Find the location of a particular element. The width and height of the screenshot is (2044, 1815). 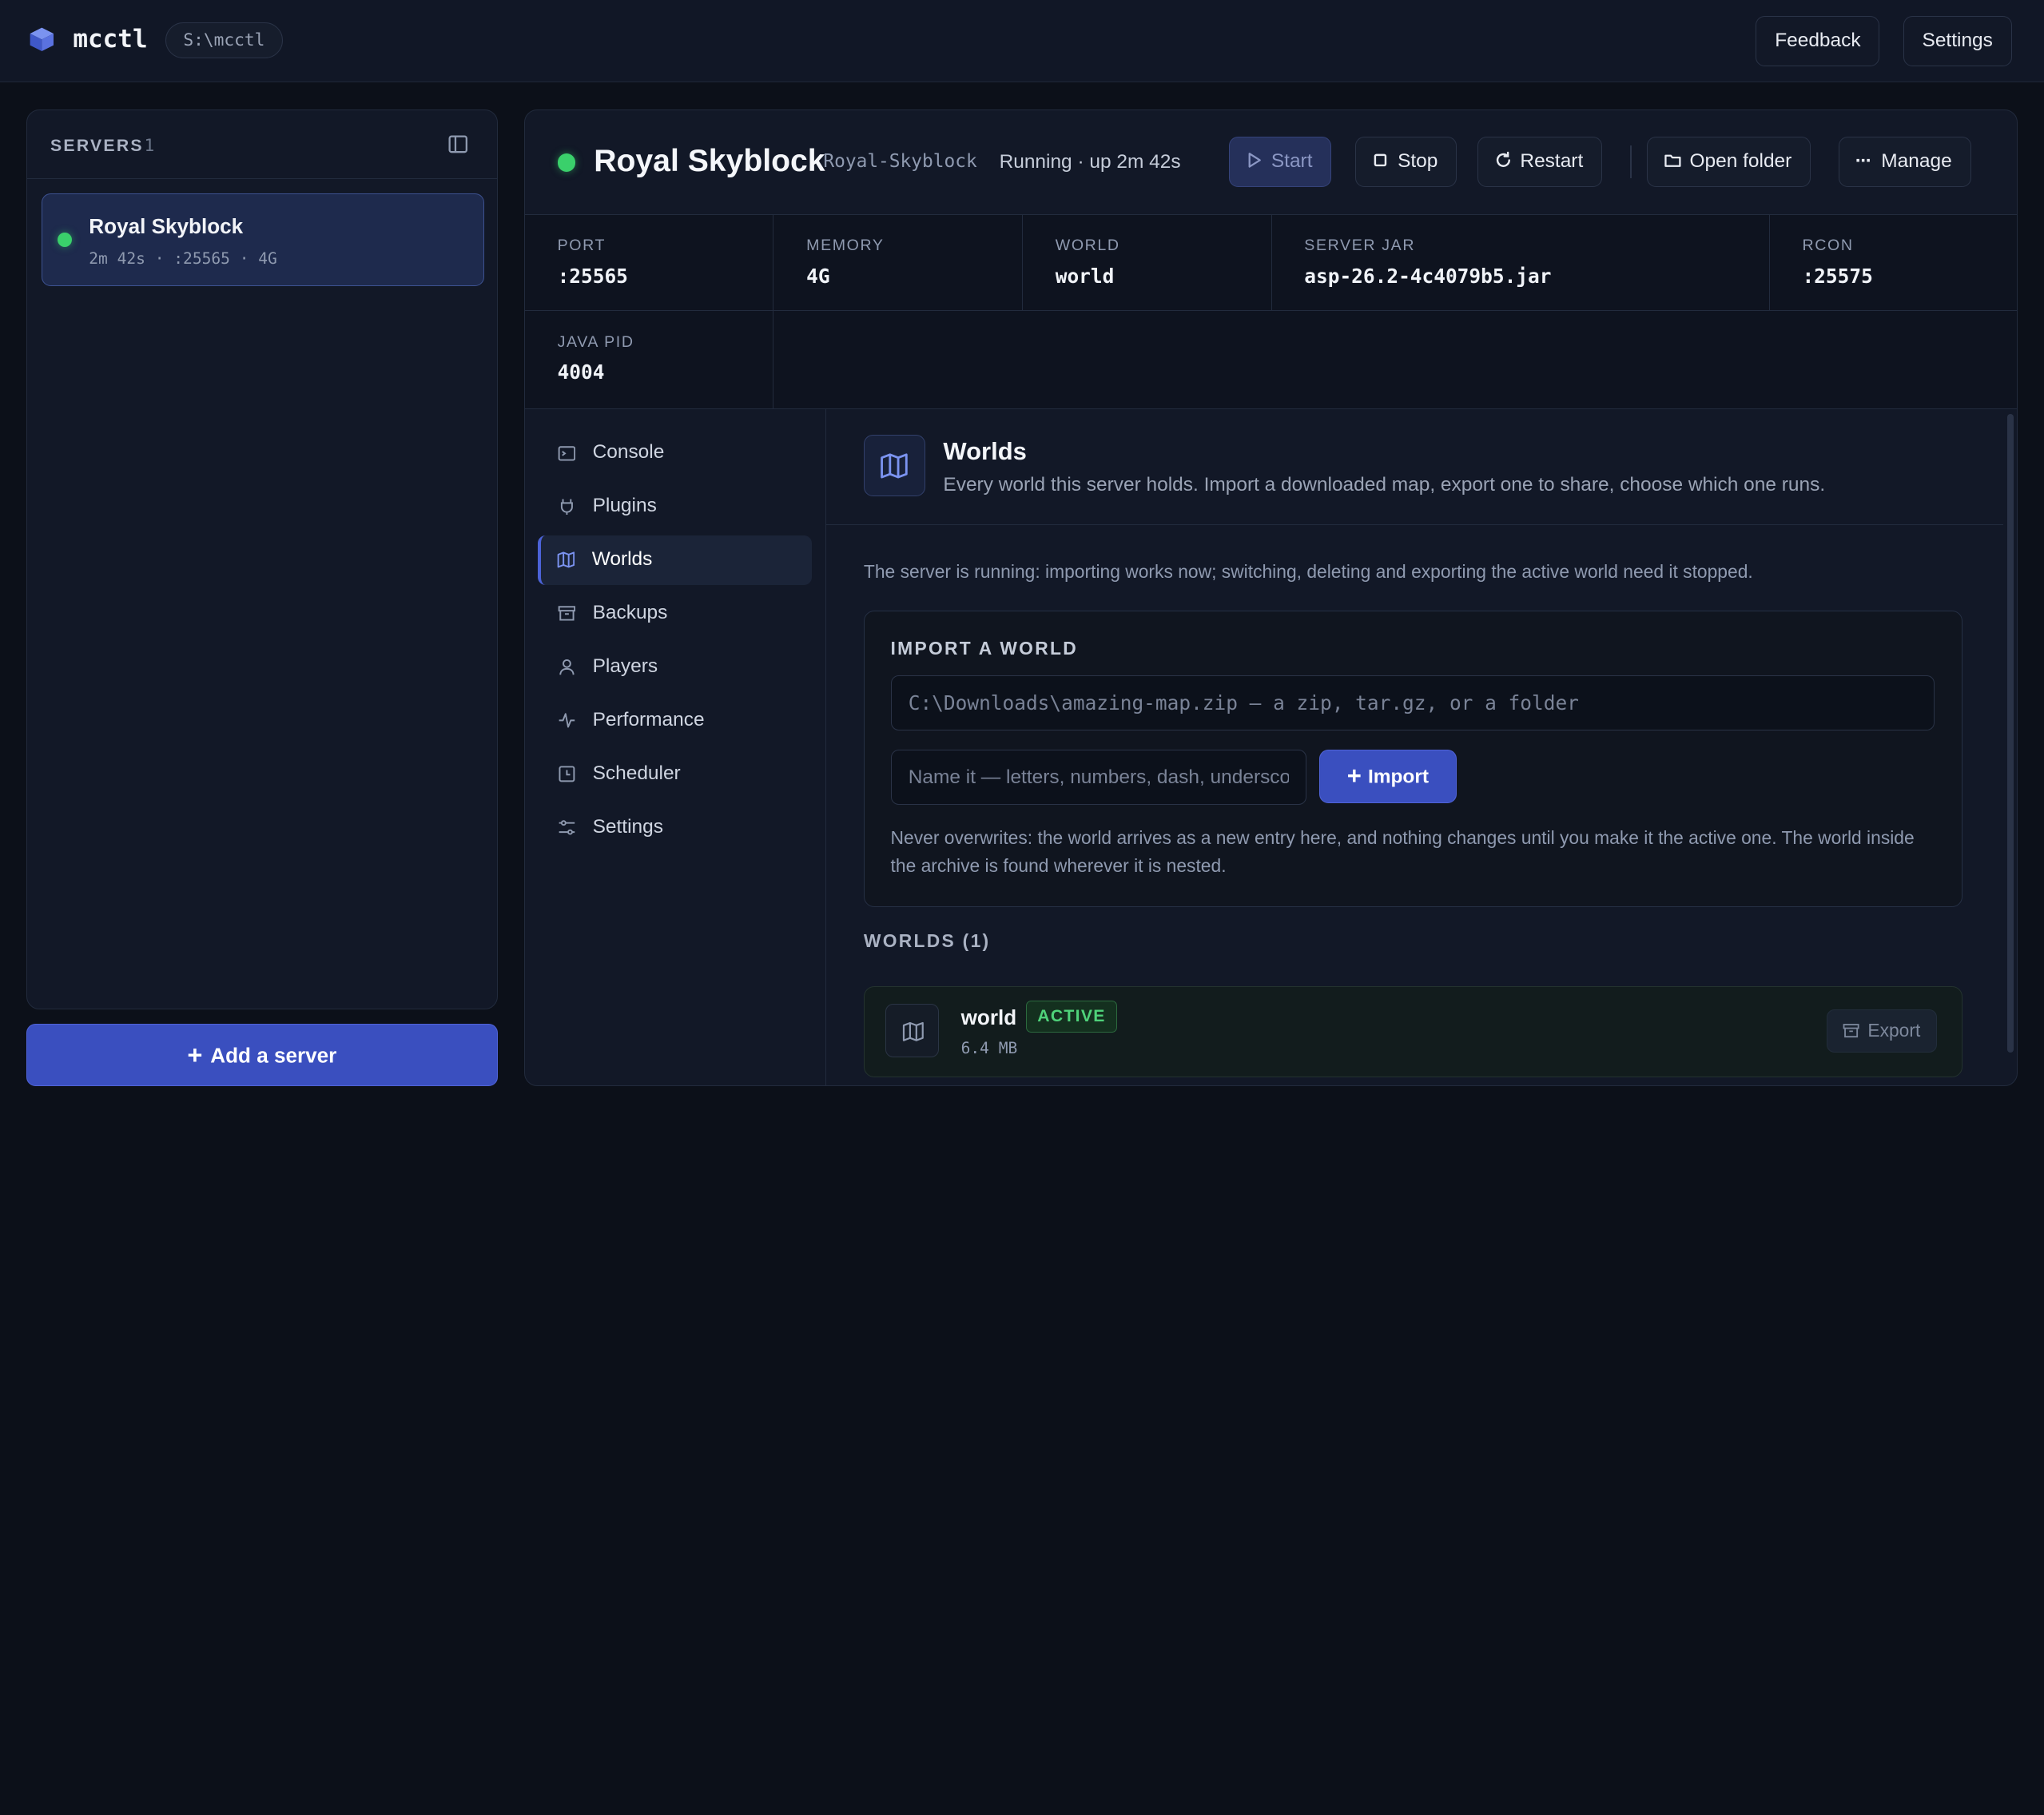

plug-icon is located at coordinates (566, 507).